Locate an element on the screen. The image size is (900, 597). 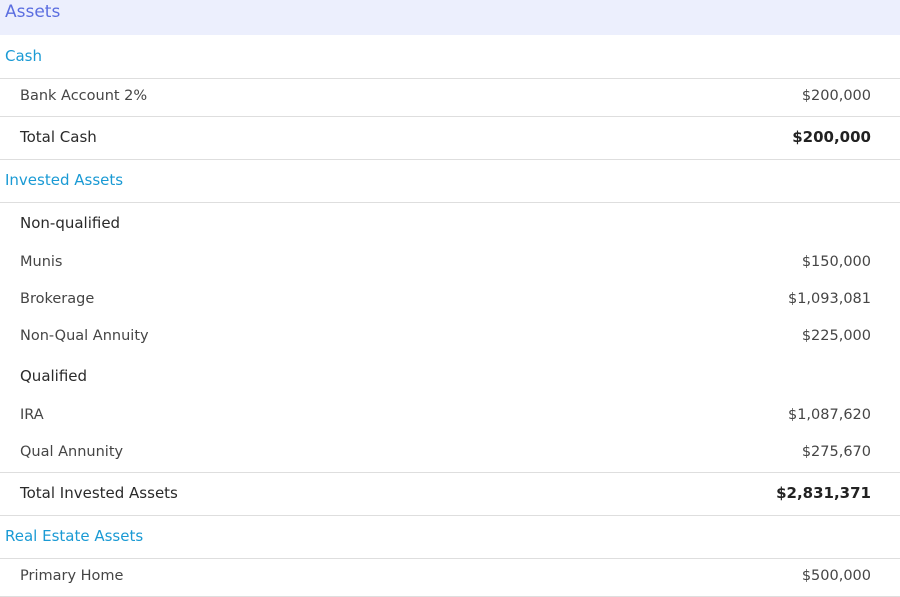
row-label-non-qual-annuity: Non-Qual Annuity is located at coordinates (84, 336).